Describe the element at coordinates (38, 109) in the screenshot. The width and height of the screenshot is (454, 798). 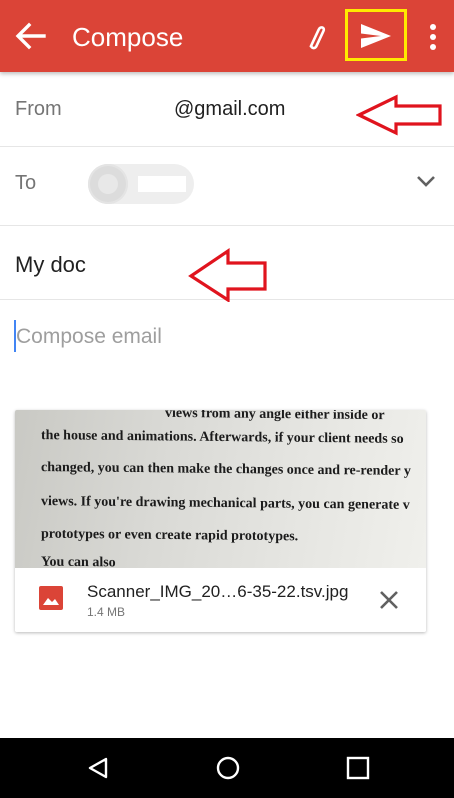
I see `from-label: From` at that location.